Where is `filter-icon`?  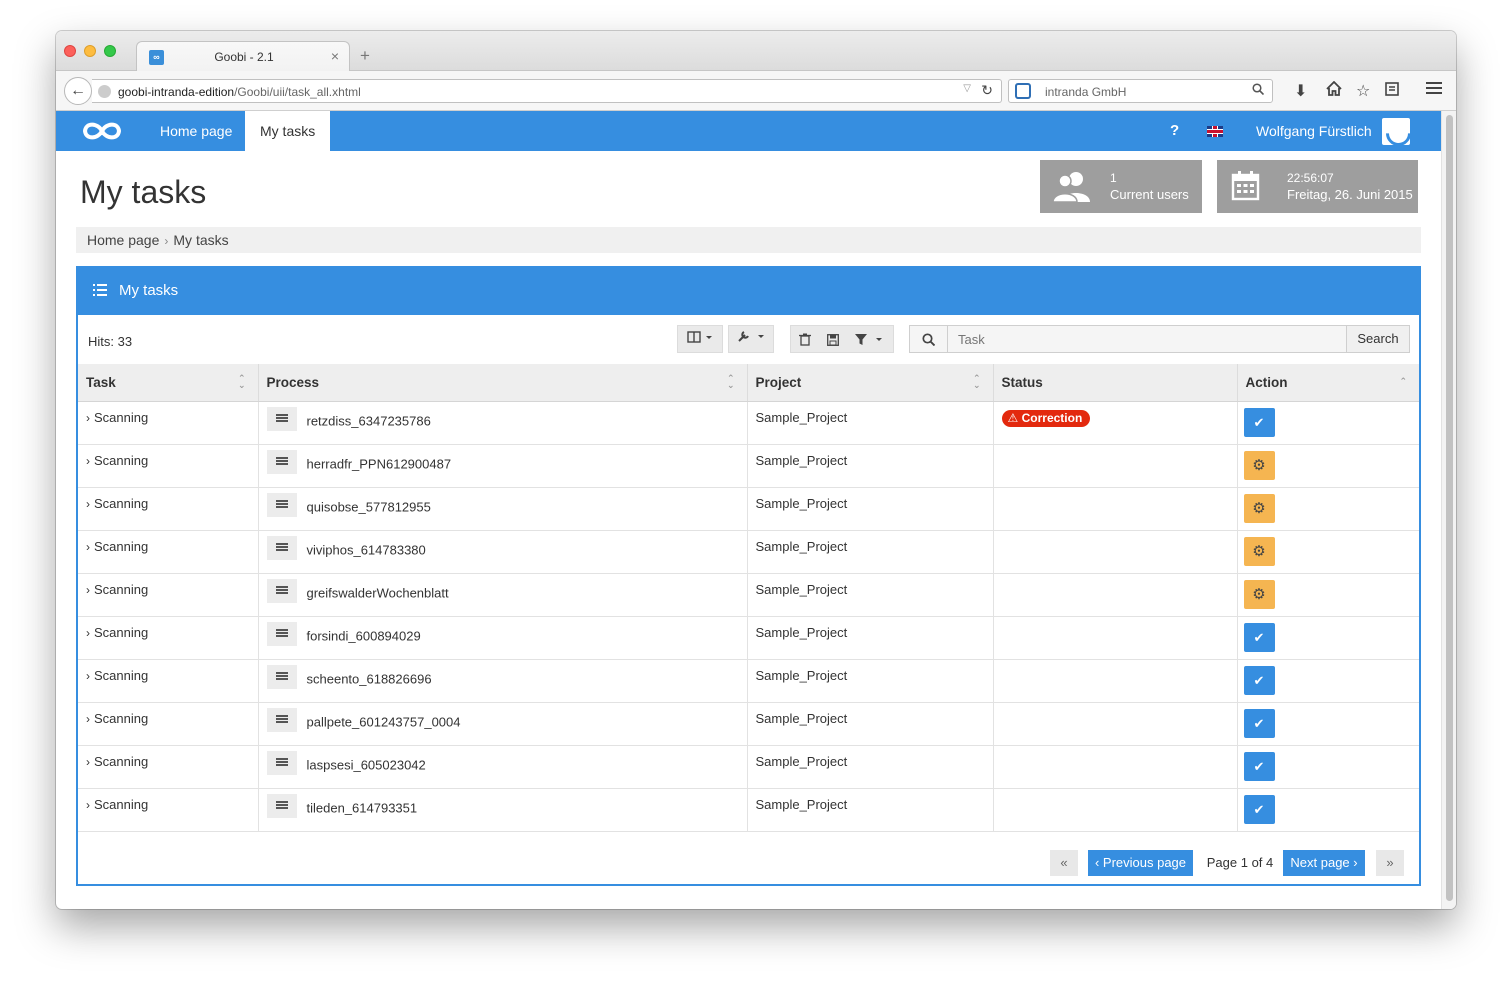 filter-icon is located at coordinates (870, 339).